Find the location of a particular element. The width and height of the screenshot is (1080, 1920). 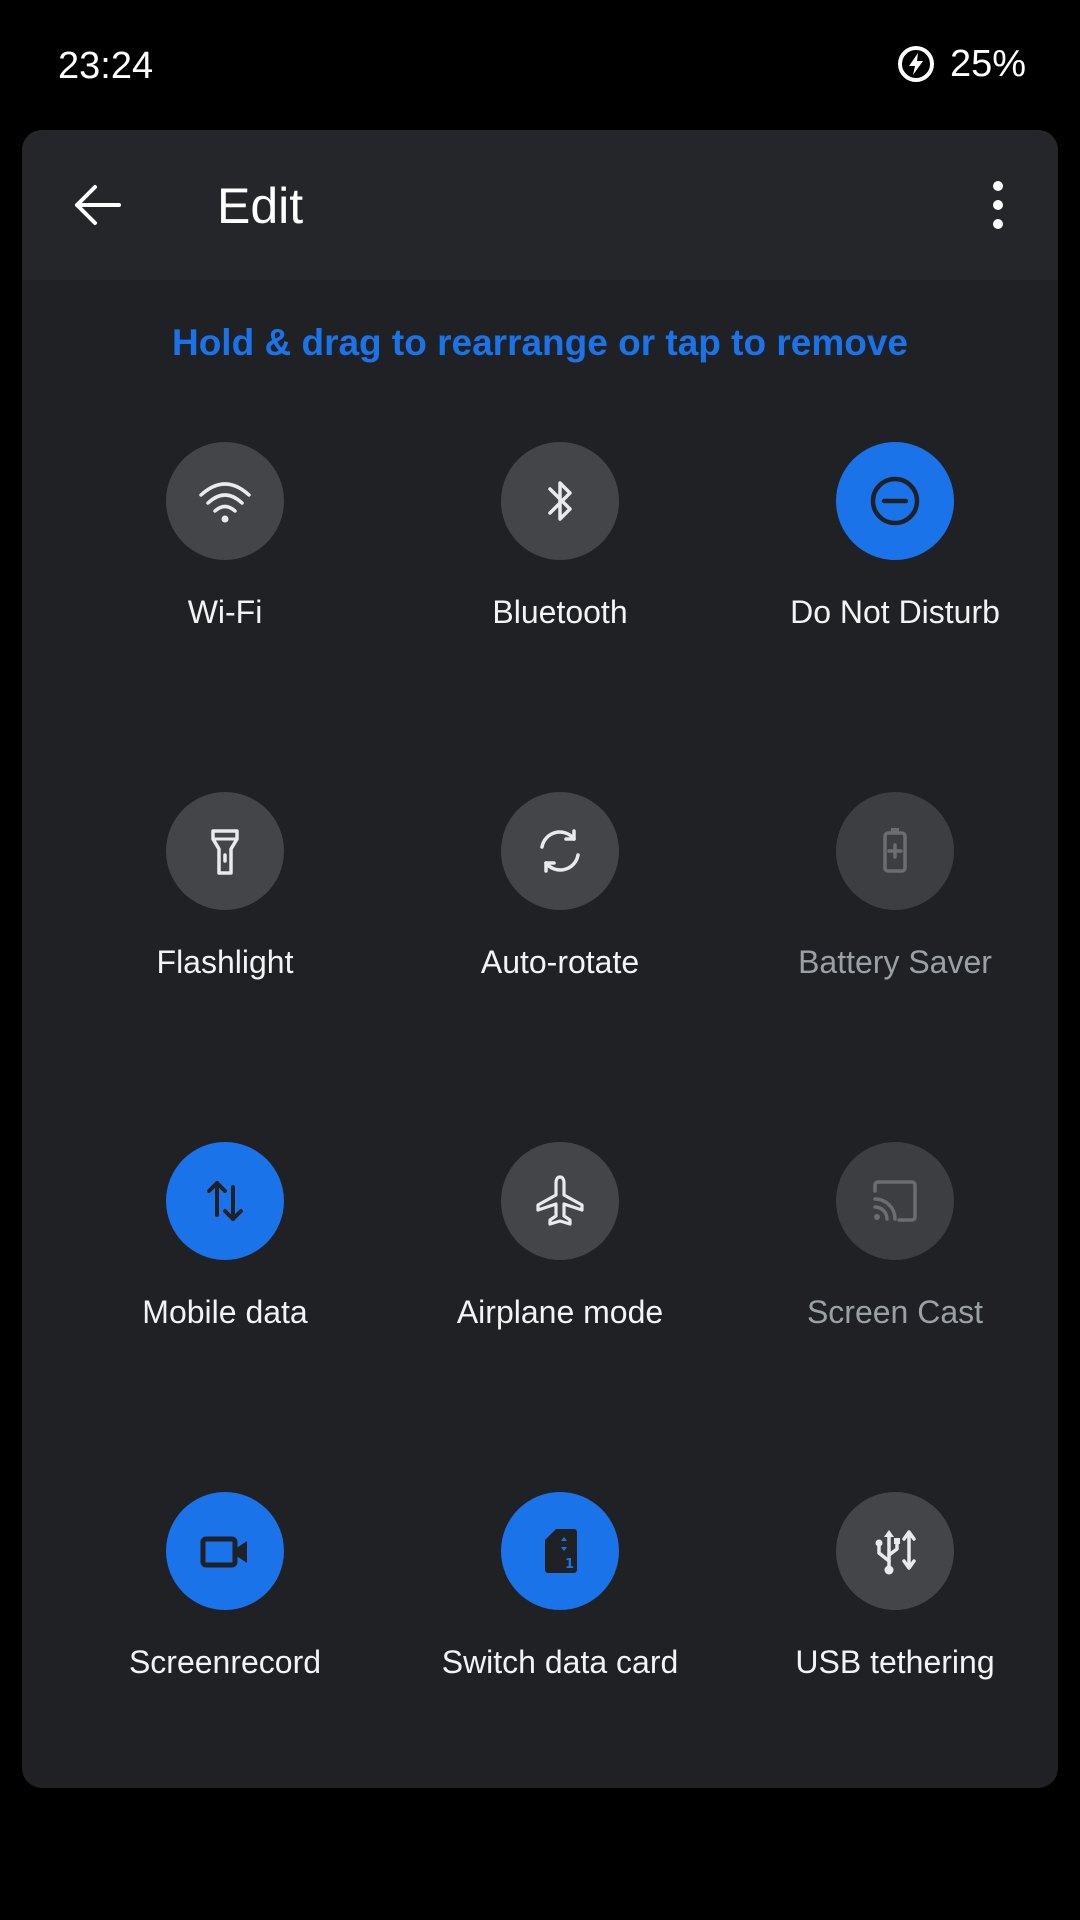

tile-label: USB tethering is located at coordinates (895, 1662).